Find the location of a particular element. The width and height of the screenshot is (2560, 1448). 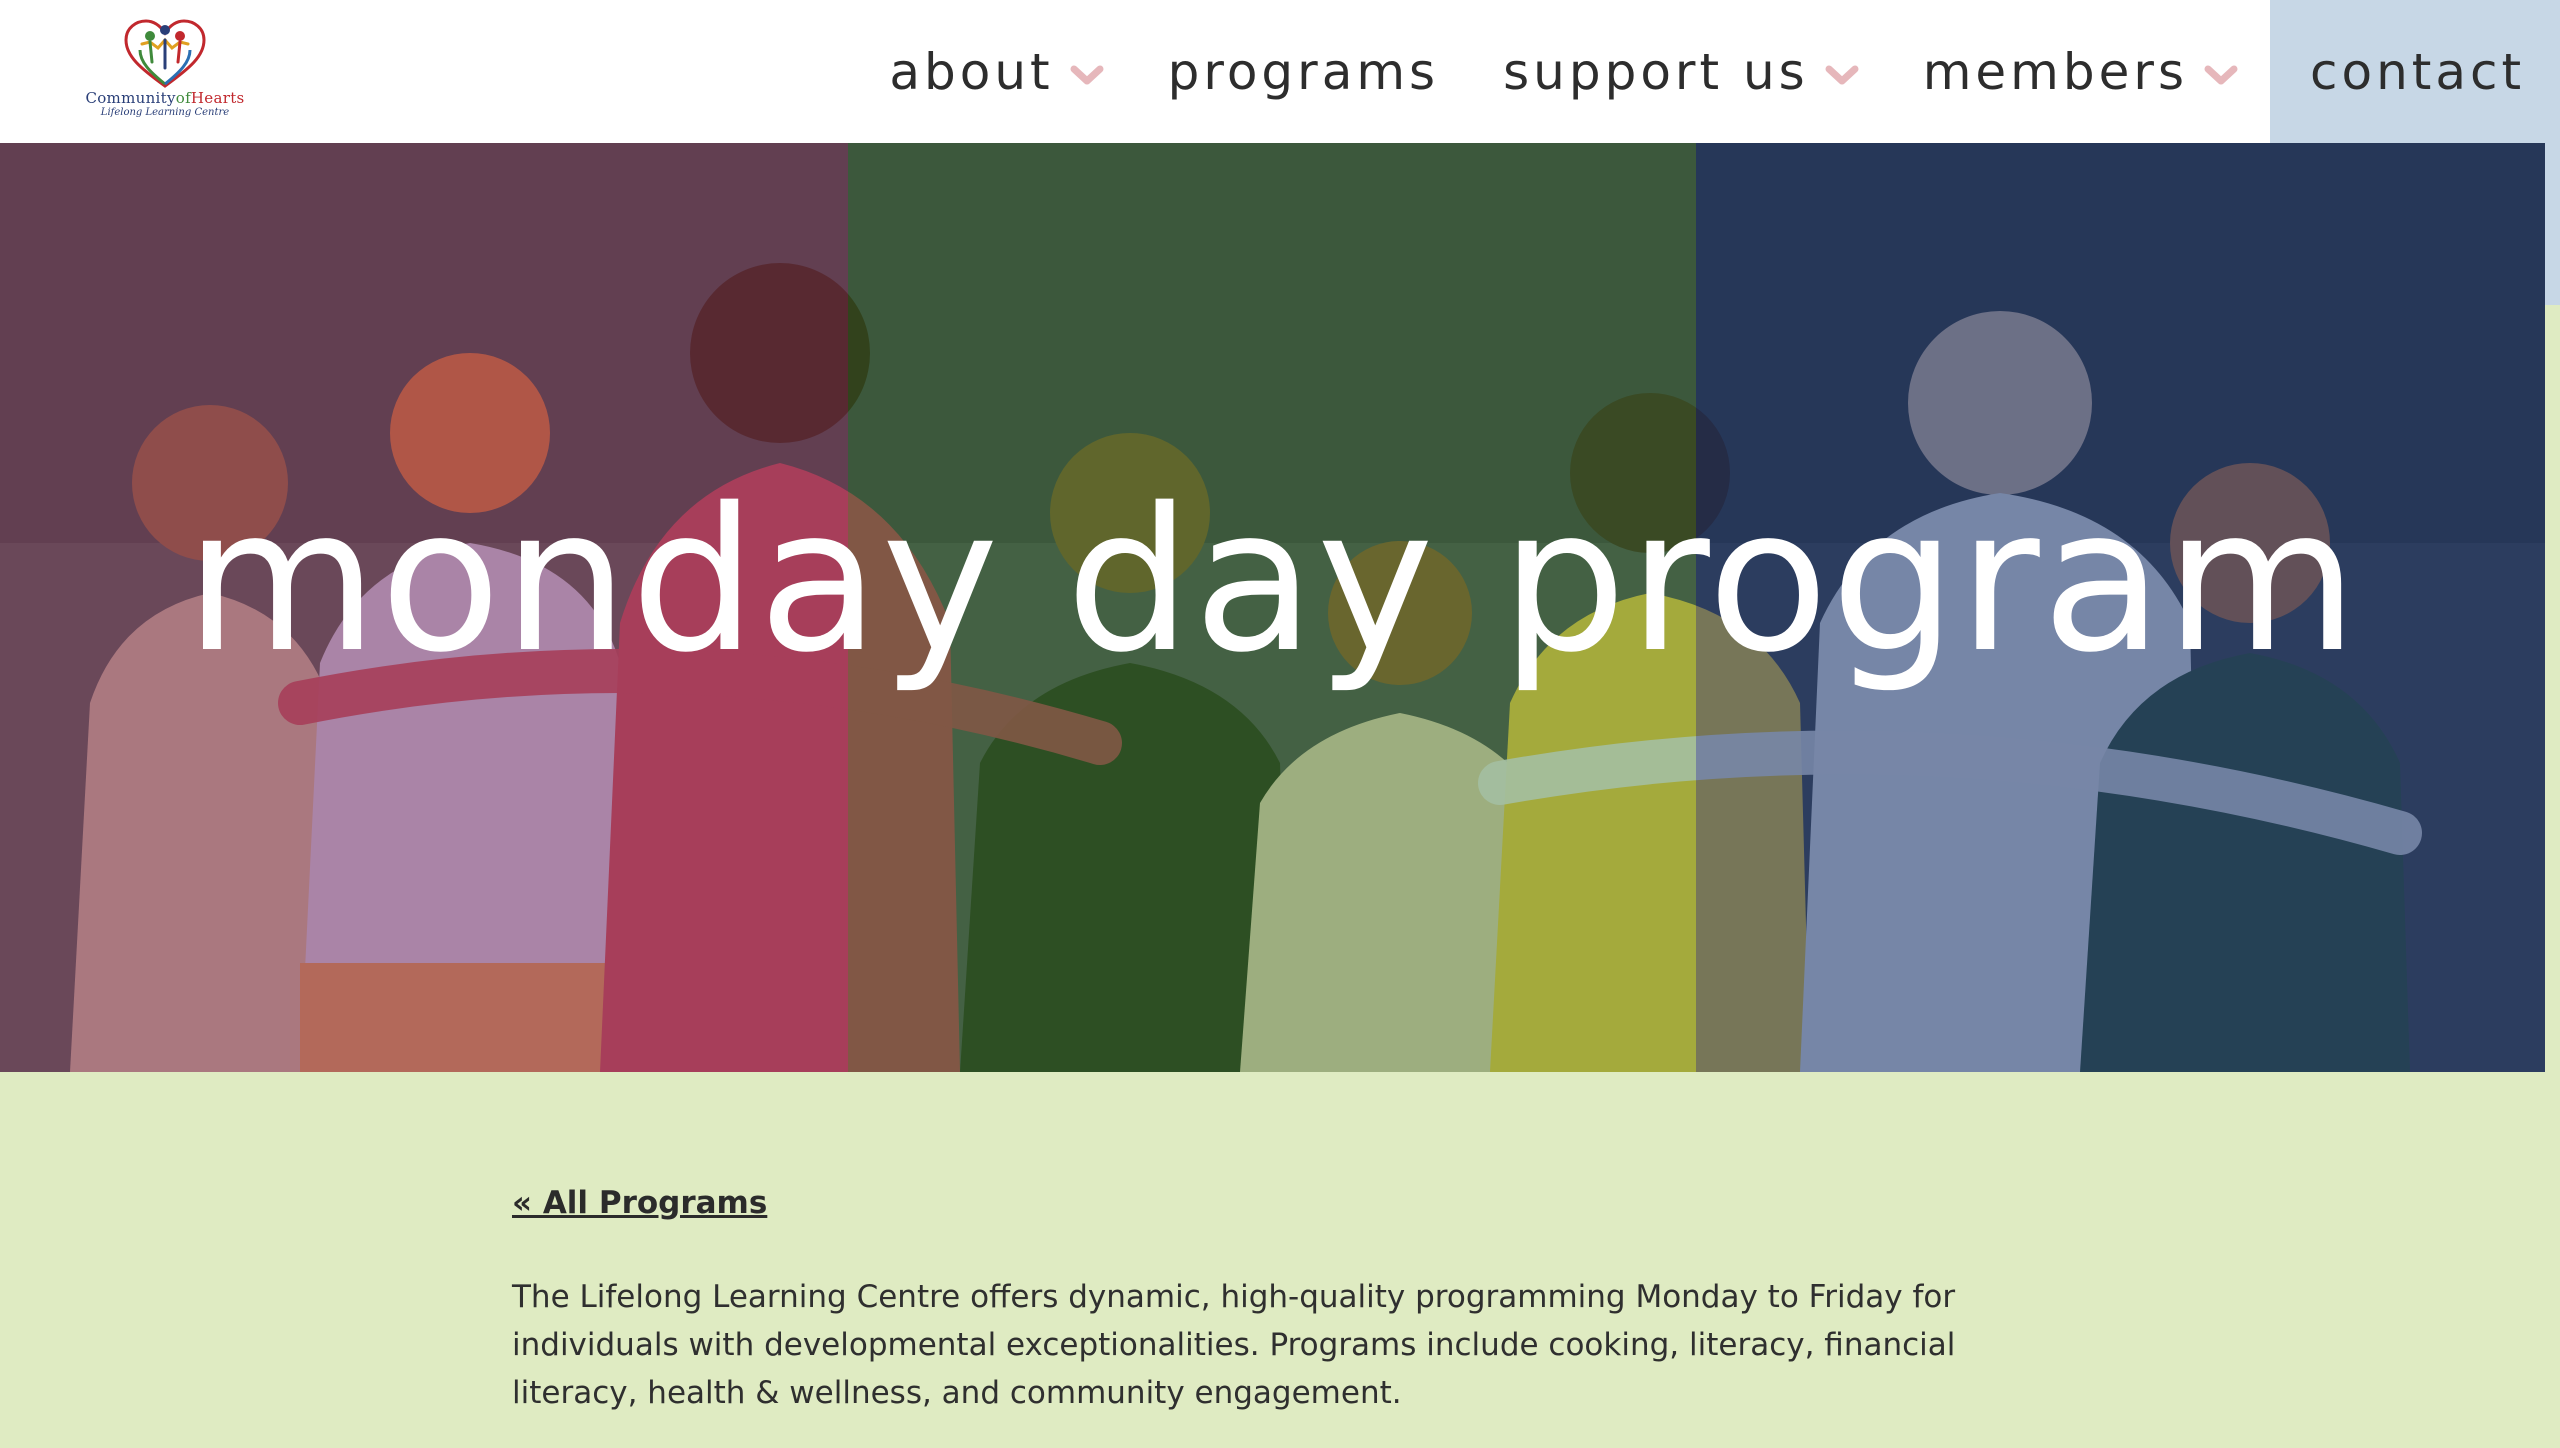

nav-item-about: about is located at coordinates (996, 71).